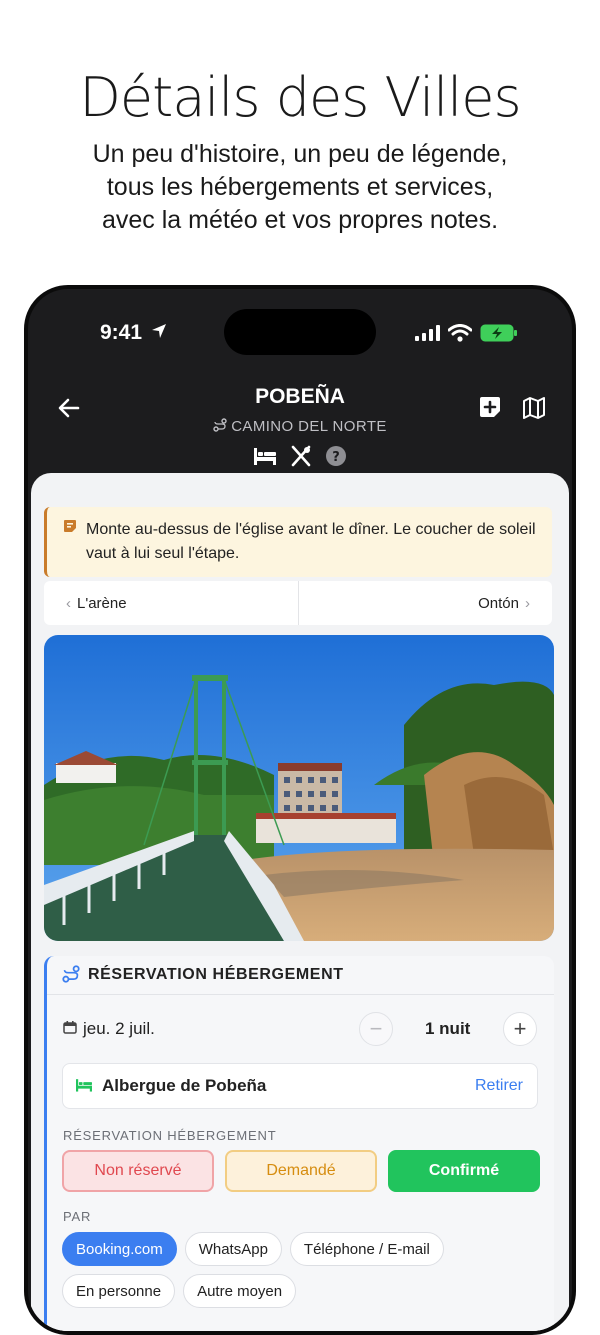 This screenshot has height=1335, width=600. Describe the element at coordinates (300, 97) in the screenshot. I see `hero-title: Détails des Villes` at that location.